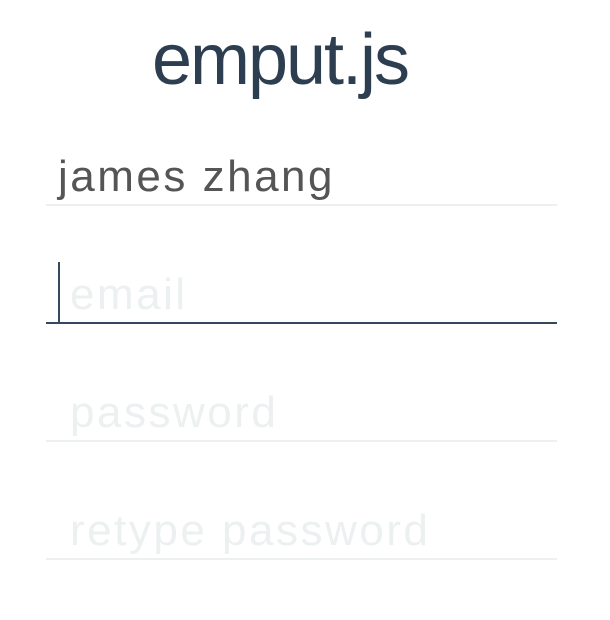 This screenshot has width=610, height=620. What do you see at coordinates (250, 530) in the screenshot?
I see `retype-password-placeholder: retype password` at bounding box center [250, 530].